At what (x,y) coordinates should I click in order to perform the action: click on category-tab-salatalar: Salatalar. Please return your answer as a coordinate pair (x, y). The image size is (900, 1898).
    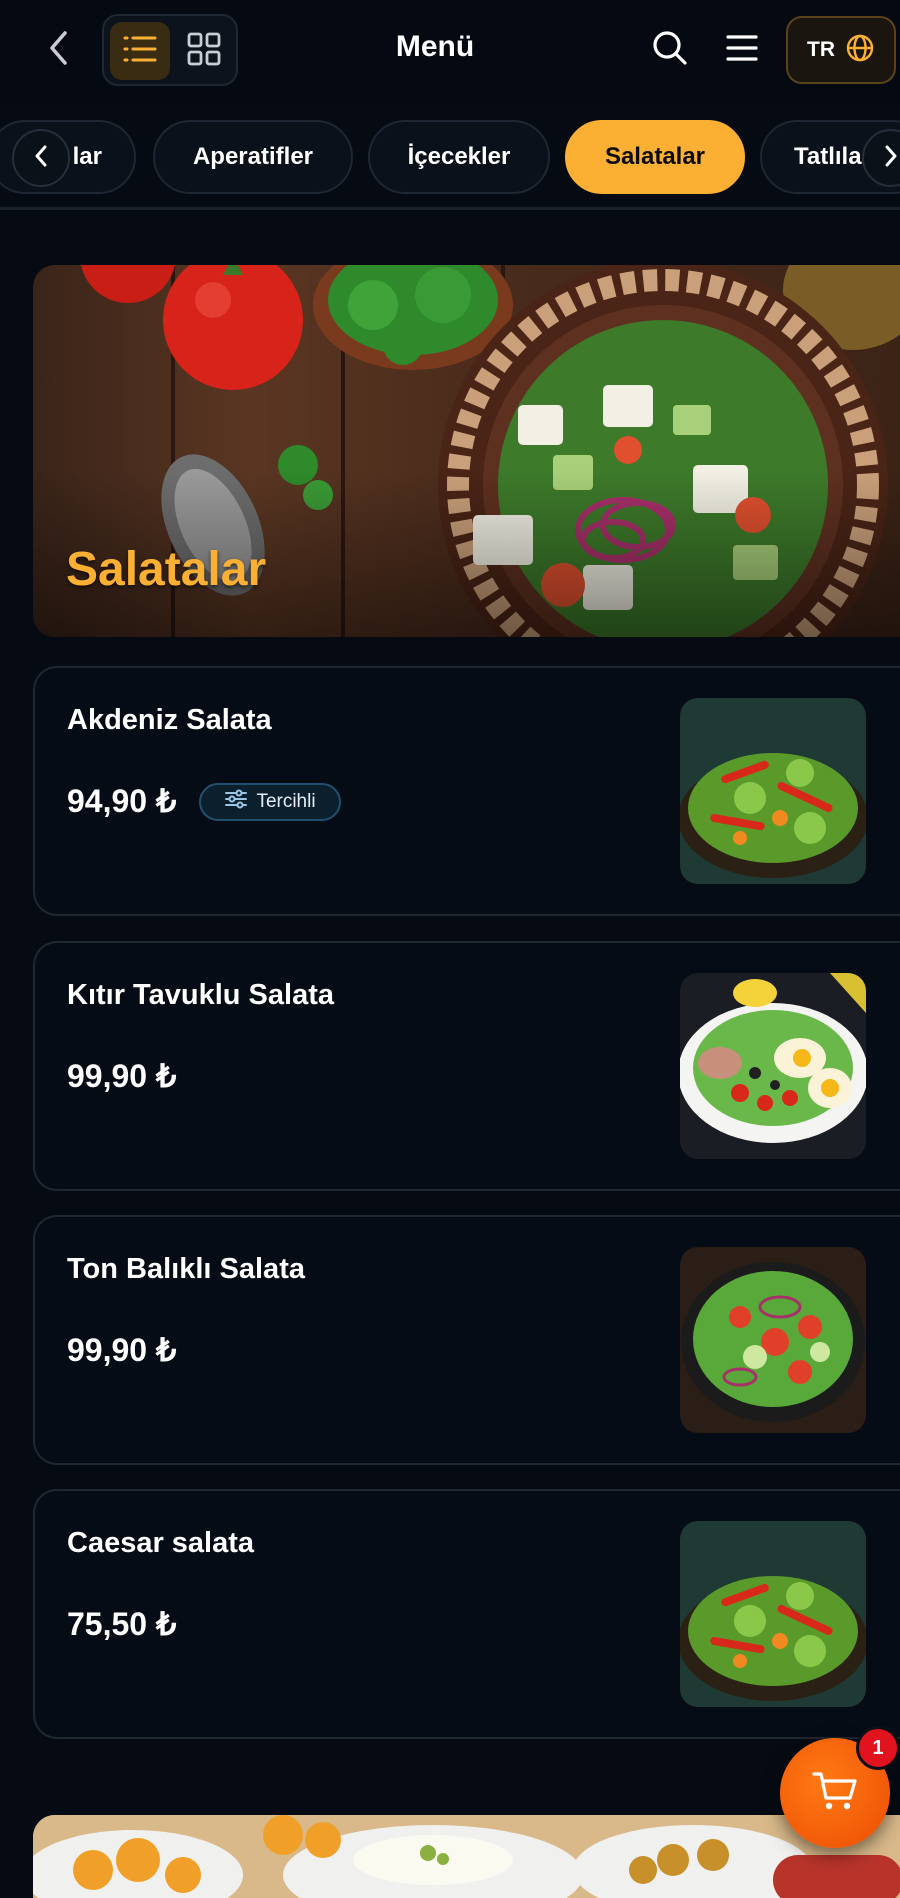
    Looking at the image, I should click on (655, 157).